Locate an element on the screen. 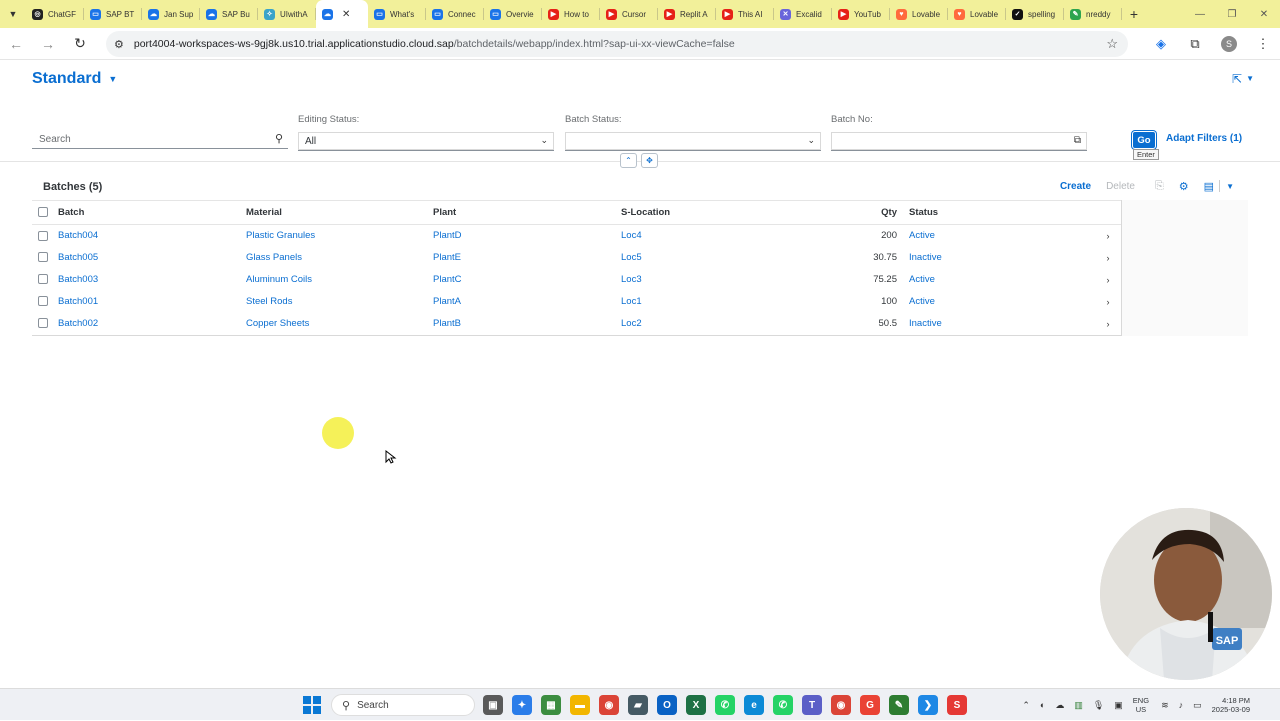 The width and height of the screenshot is (1280, 721). back-button: ← is located at coordinates (16, 44).